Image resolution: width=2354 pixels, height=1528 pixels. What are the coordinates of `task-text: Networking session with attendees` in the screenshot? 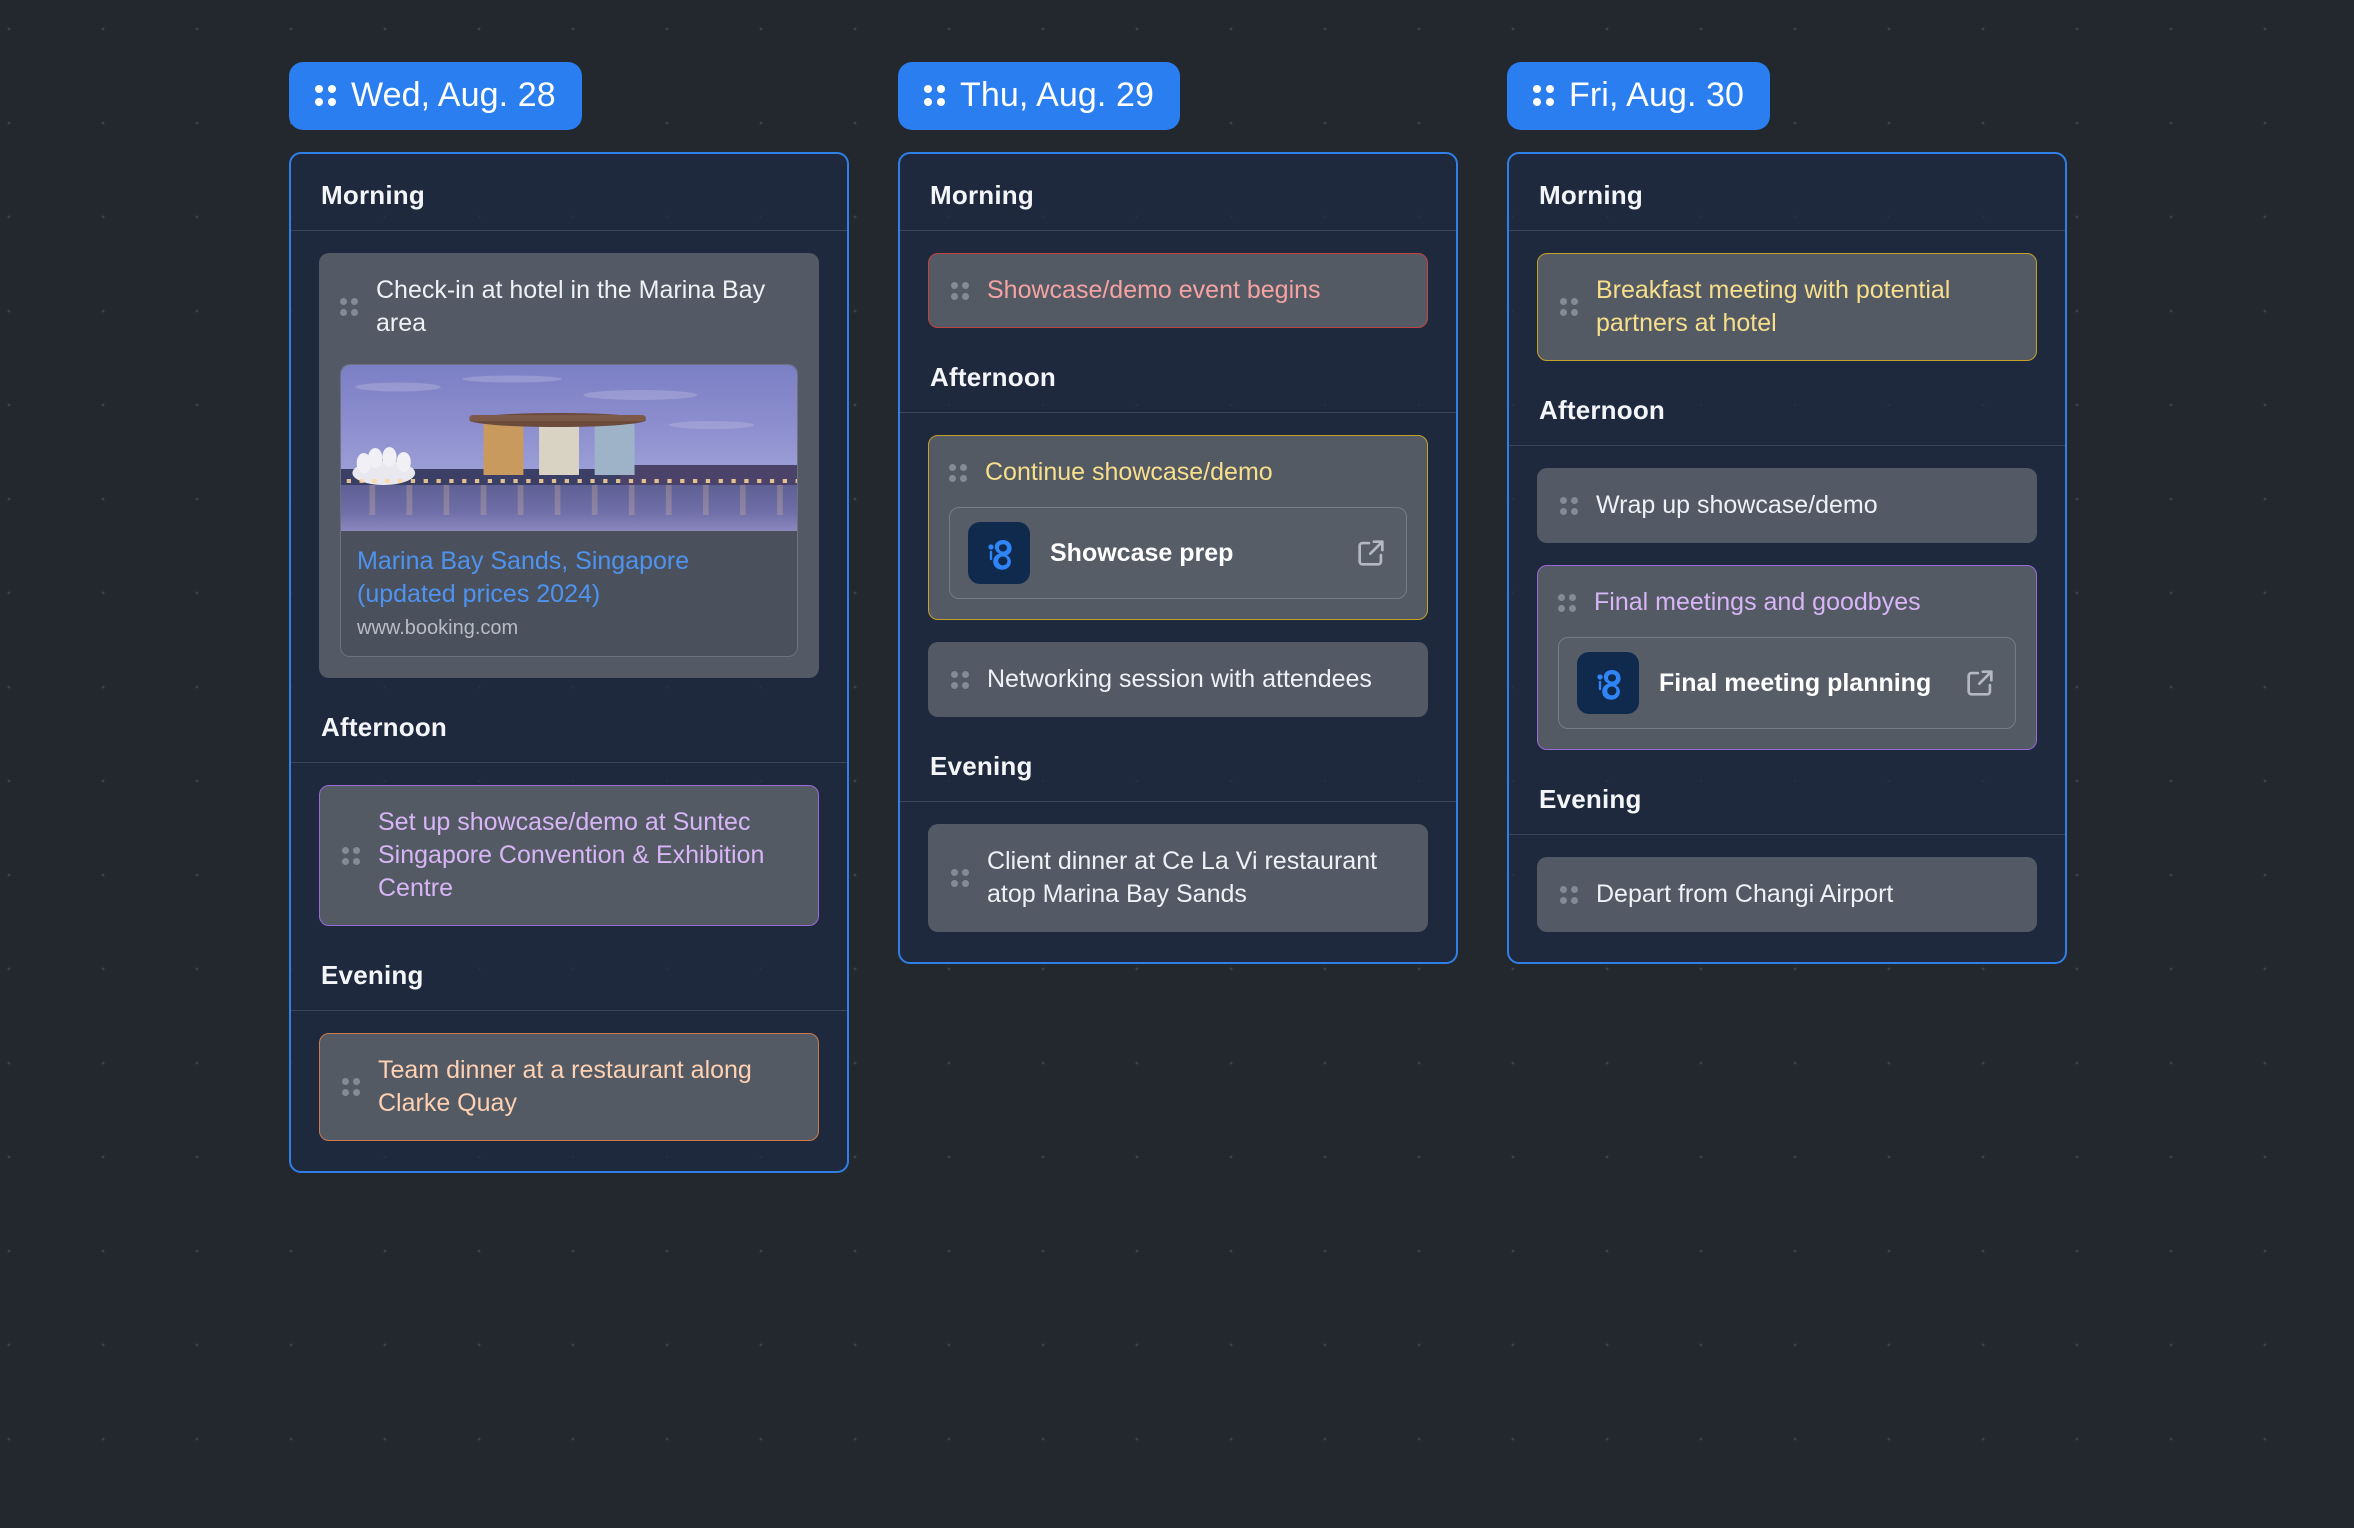 It's located at (1179, 679).